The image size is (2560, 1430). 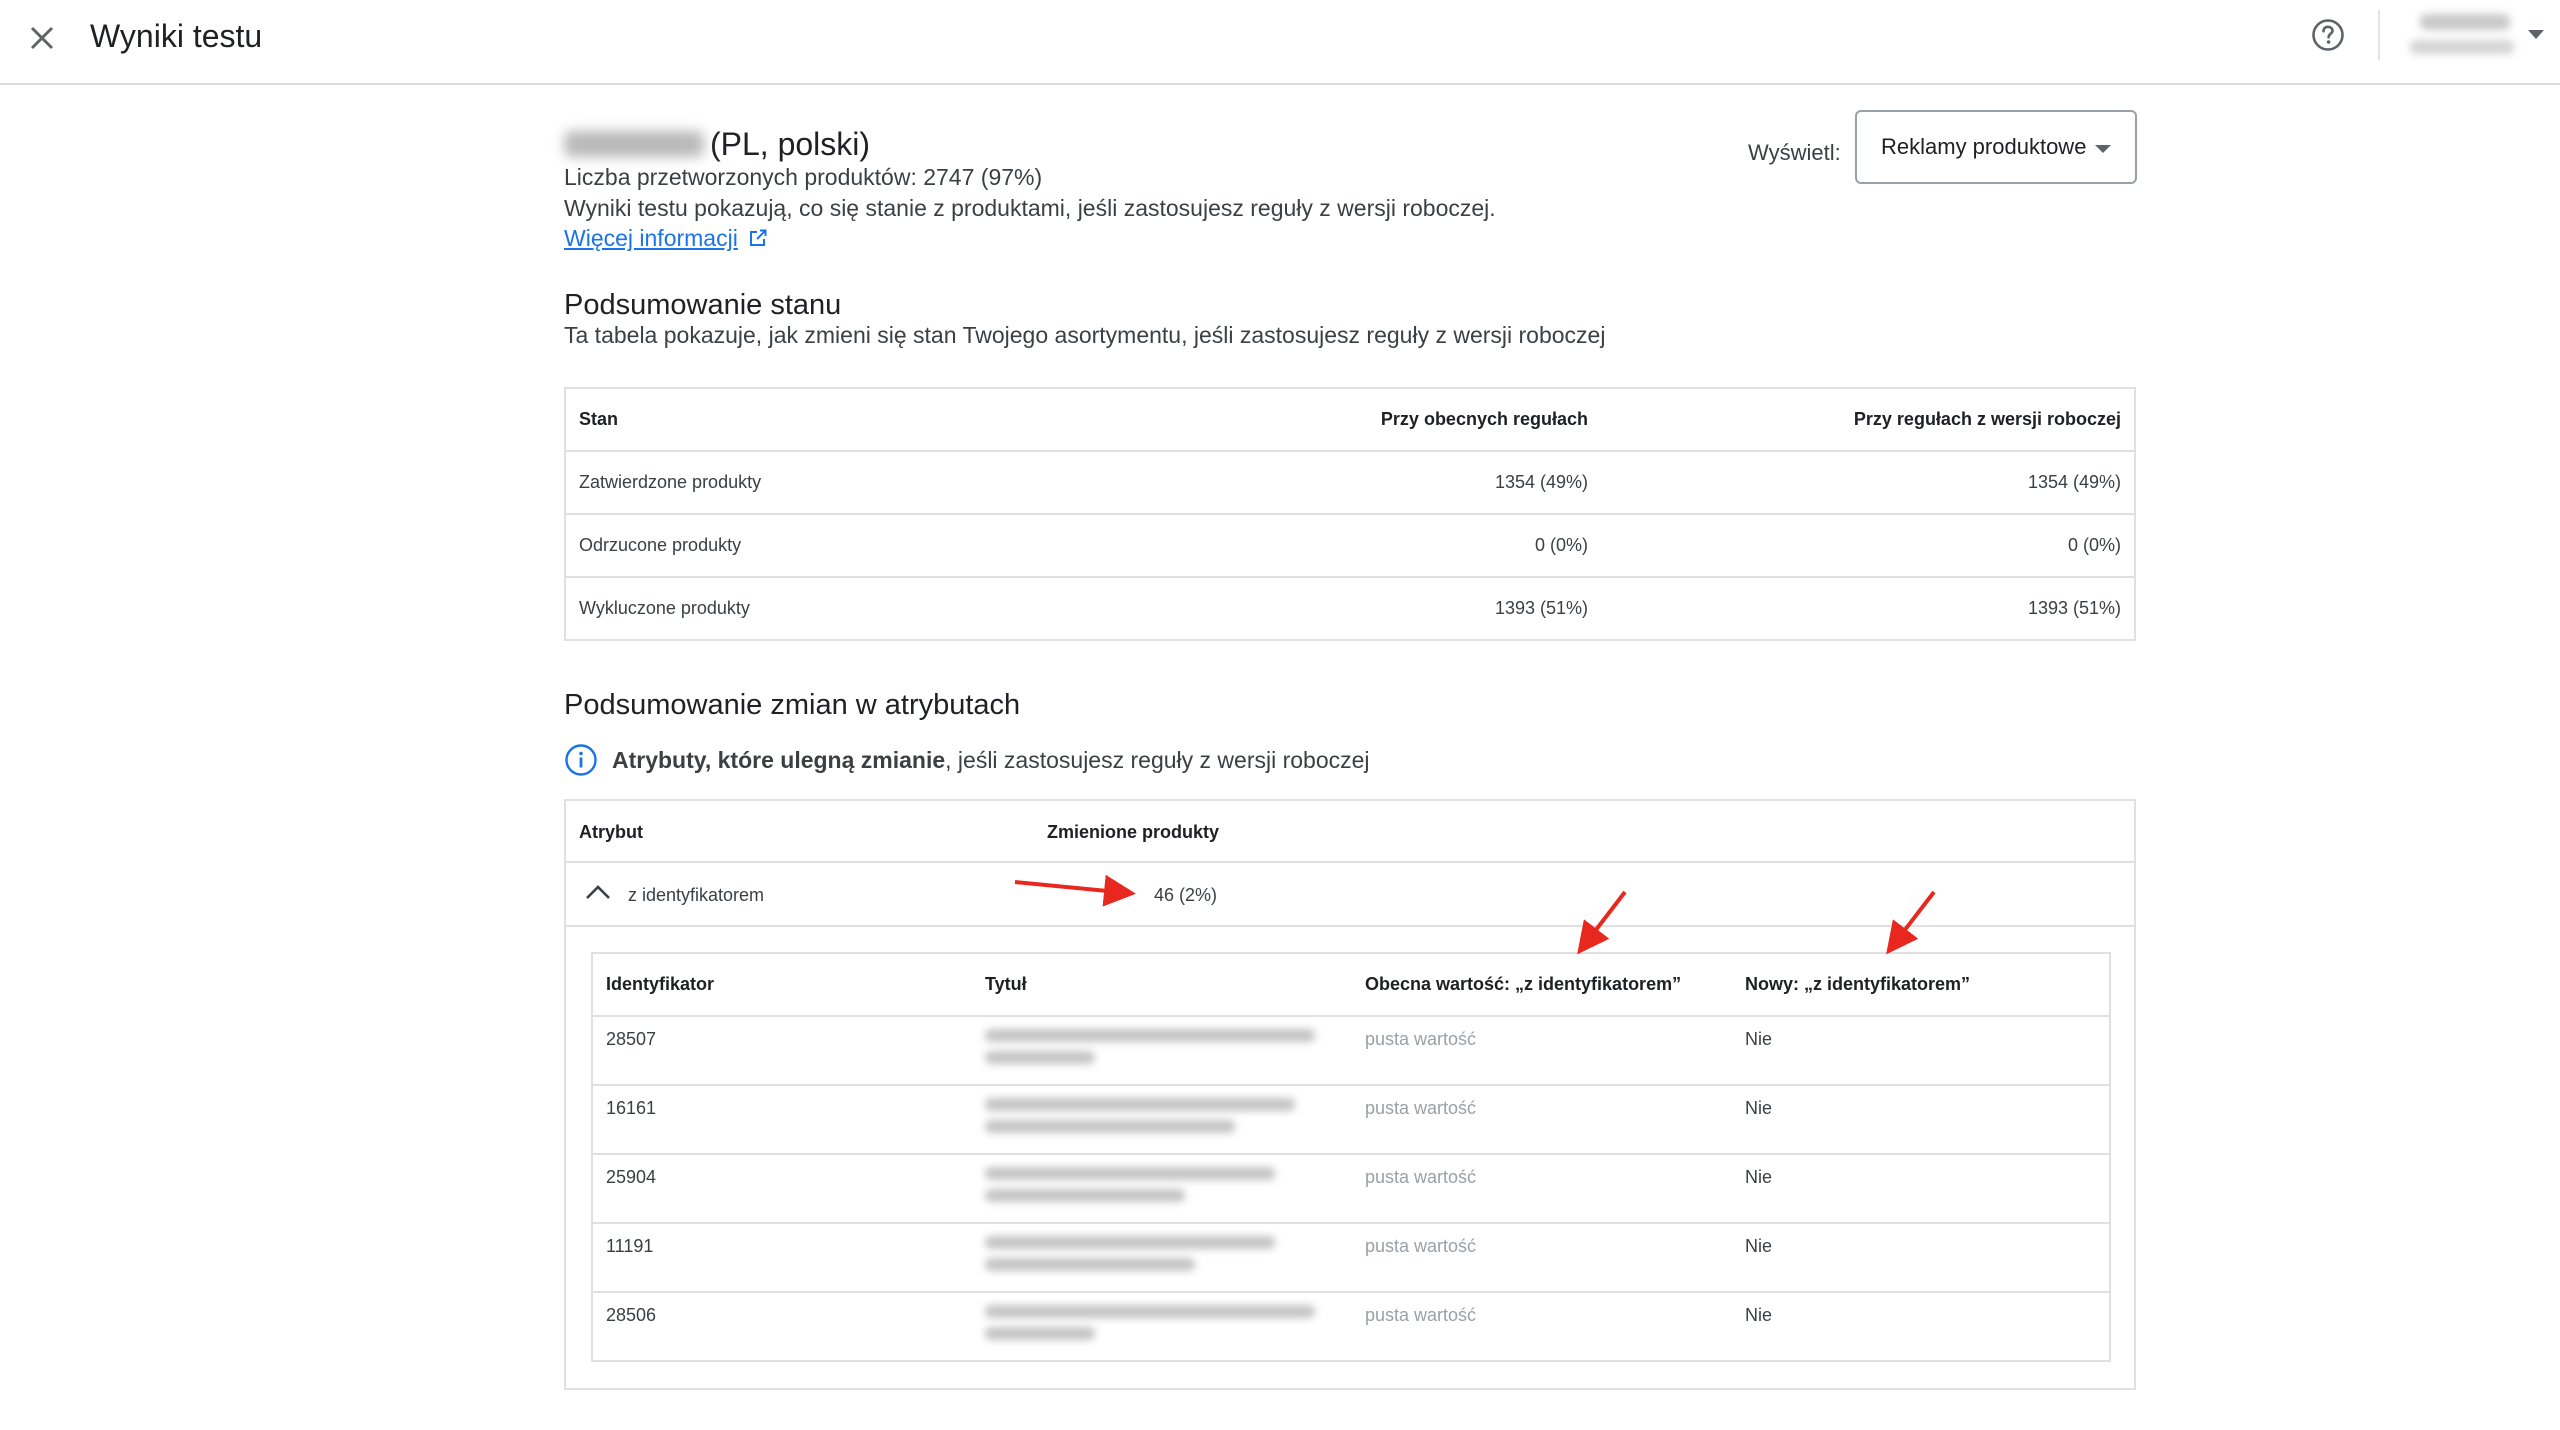 I want to click on col-id: Identyfikator, so click(x=660, y=984).